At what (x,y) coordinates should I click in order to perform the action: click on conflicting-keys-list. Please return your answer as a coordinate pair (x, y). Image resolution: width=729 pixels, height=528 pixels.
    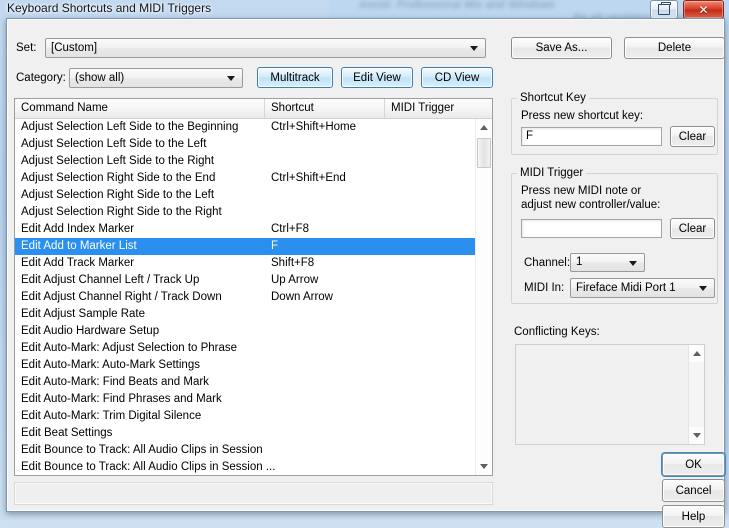
    Looking at the image, I should click on (610, 394).